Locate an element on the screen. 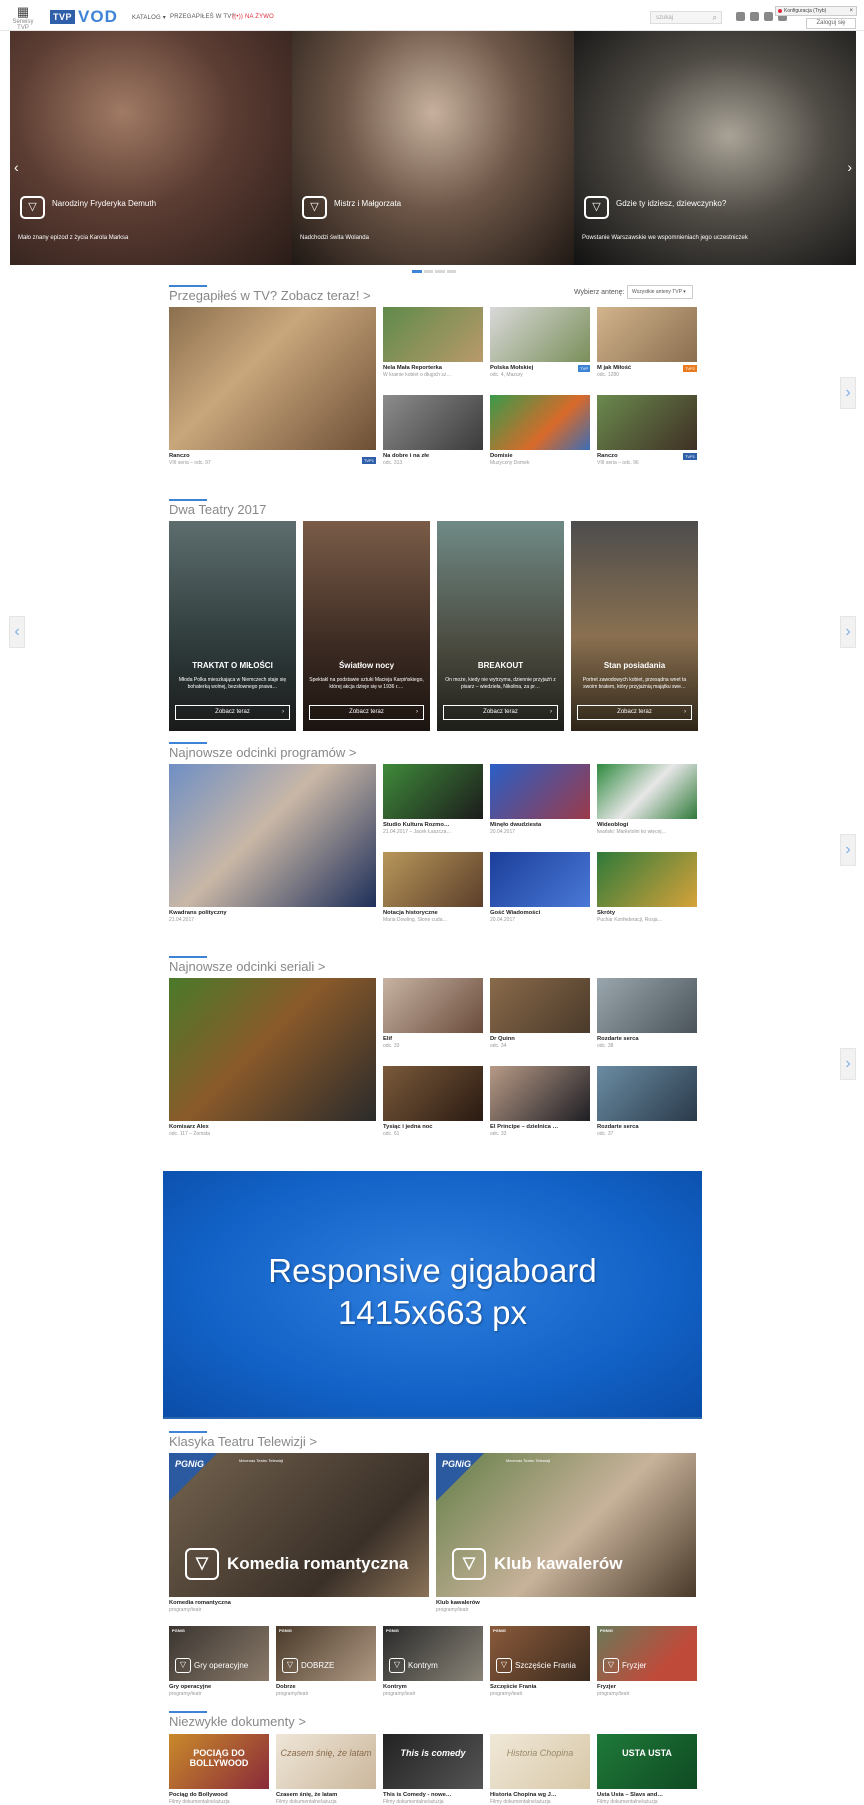  list-item: El Principe – dzielnica … odc. 33 is located at coordinates (540, 1101).